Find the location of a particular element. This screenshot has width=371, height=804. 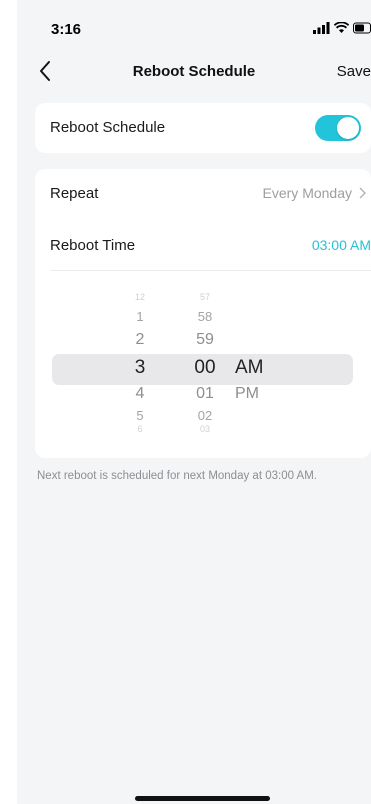

chevron-right-icon is located at coordinates (362, 193).